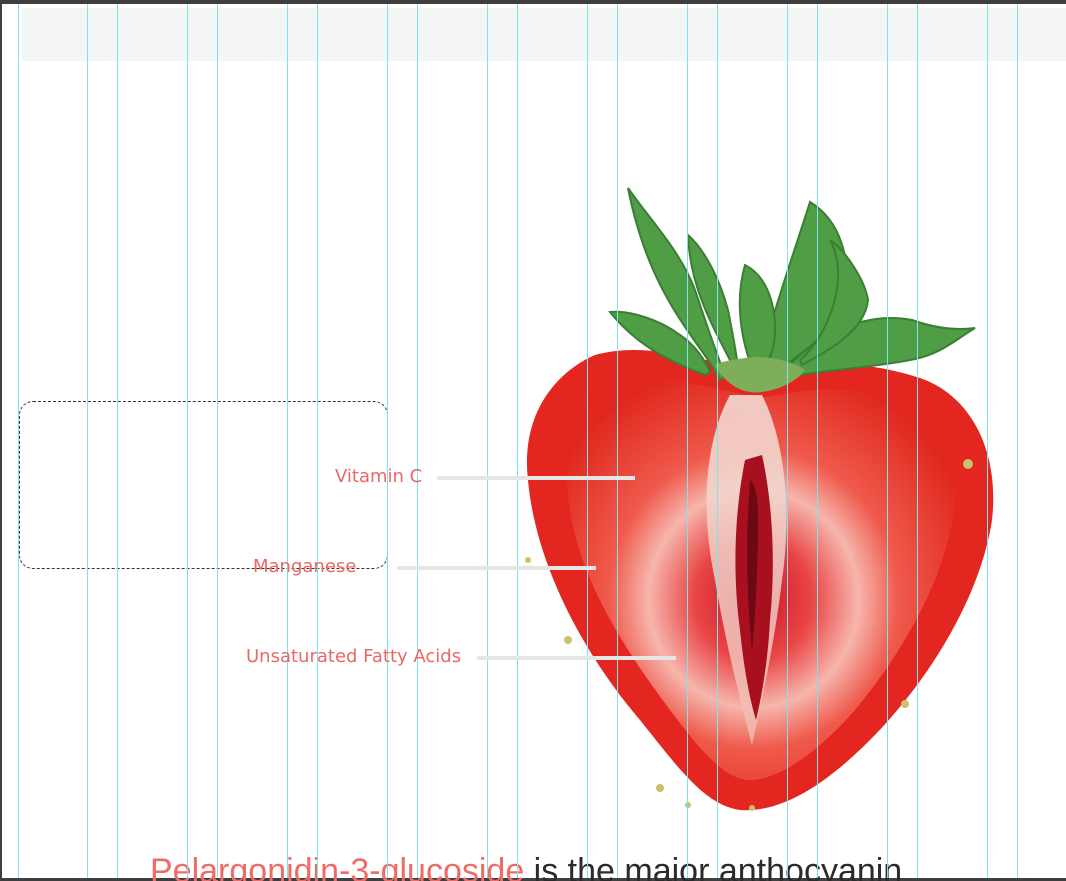 The height and width of the screenshot is (881, 1066). I want to click on label-unsaturated-fatty-acids: Unsaturated Fatty Acids, so click(354, 656).